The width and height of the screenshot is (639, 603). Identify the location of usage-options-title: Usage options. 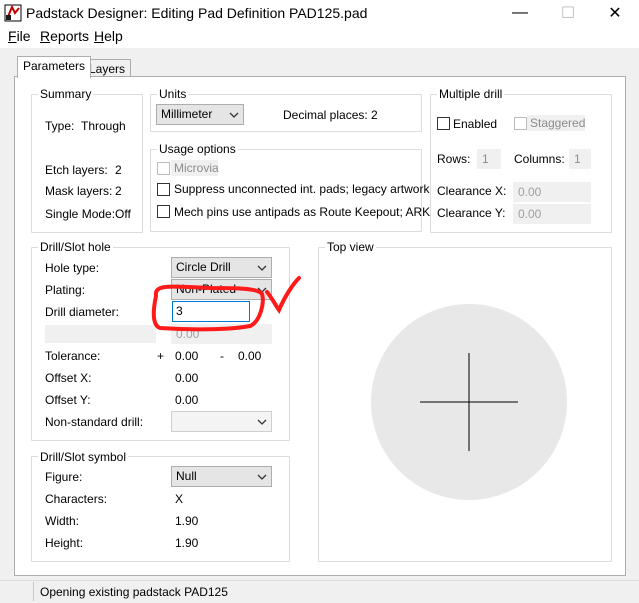
(197, 149).